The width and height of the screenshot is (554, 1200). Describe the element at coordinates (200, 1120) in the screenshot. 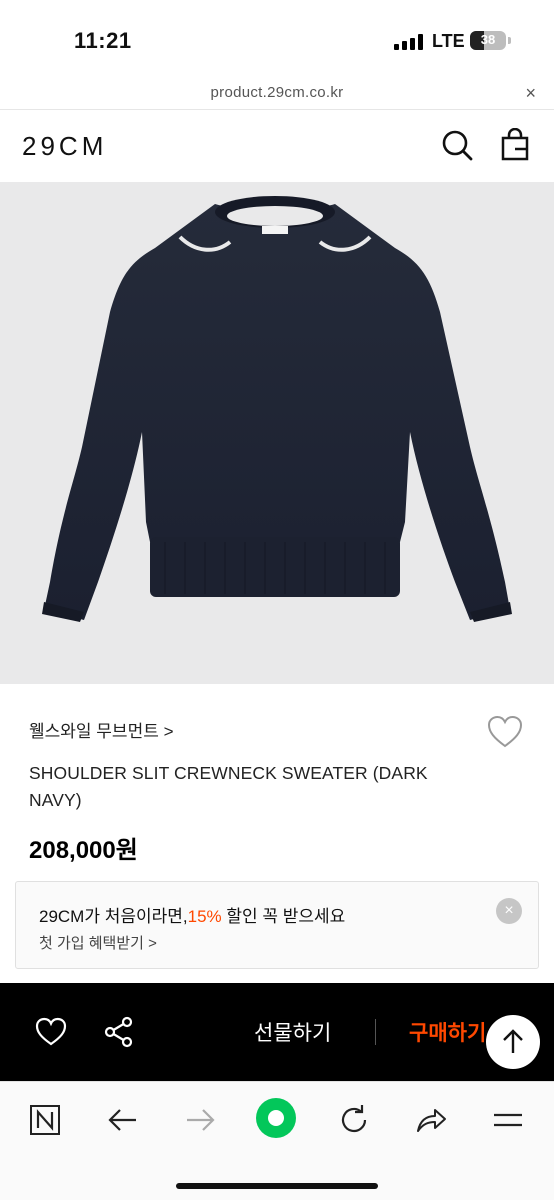

I see `forward-arrow-icon` at that location.